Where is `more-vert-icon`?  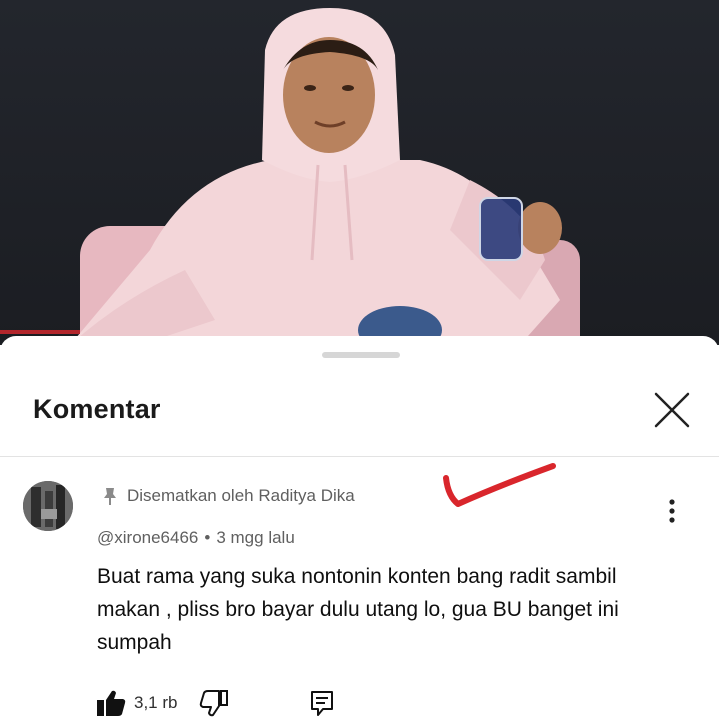 more-vert-icon is located at coordinates (672, 511).